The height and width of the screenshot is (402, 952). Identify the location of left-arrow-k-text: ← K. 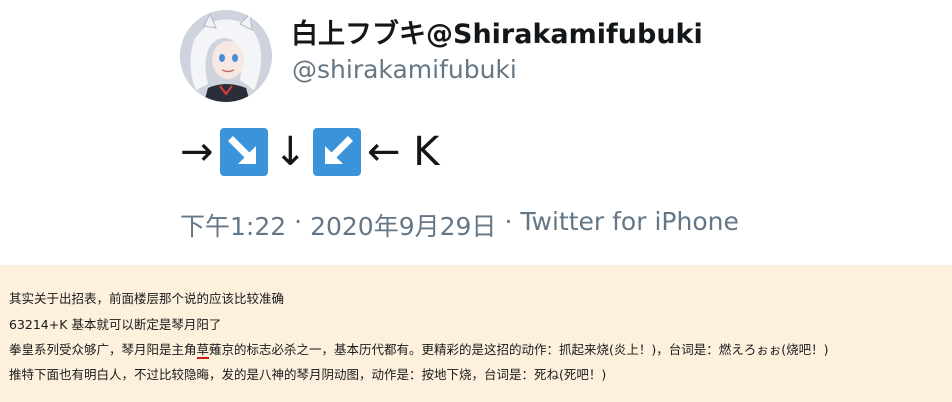
(403, 152).